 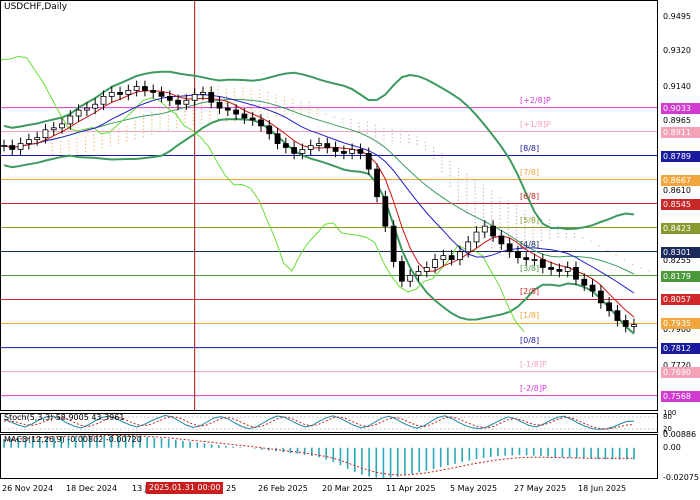 I want to click on murrey-level-label: [+1/8]P, so click(x=535, y=124).